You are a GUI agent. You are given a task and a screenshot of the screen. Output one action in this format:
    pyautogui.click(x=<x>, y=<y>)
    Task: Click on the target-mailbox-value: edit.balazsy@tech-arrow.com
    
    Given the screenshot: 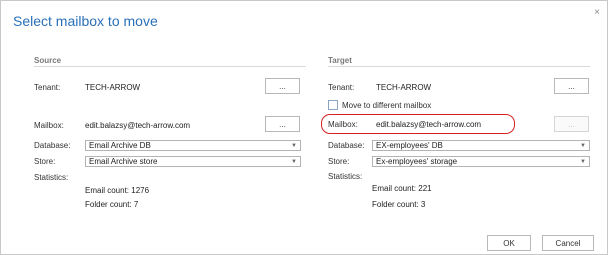 What is the action you would take?
    pyautogui.click(x=429, y=124)
    